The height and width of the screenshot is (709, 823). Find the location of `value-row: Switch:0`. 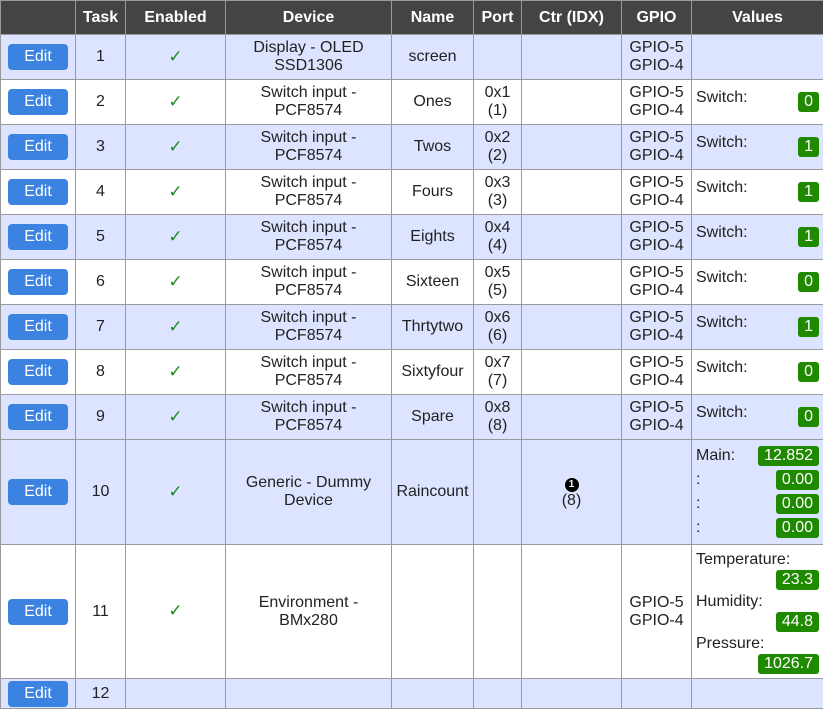

value-row: Switch:0 is located at coordinates (757, 372).